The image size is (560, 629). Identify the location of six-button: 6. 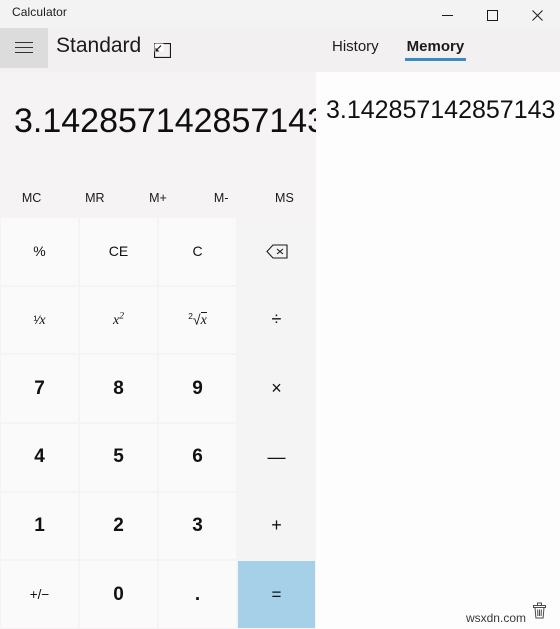
(197, 457).